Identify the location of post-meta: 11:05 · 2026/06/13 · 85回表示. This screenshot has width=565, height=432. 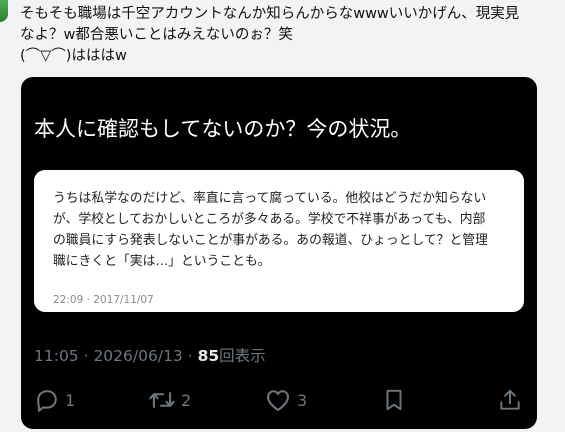
(150, 355).